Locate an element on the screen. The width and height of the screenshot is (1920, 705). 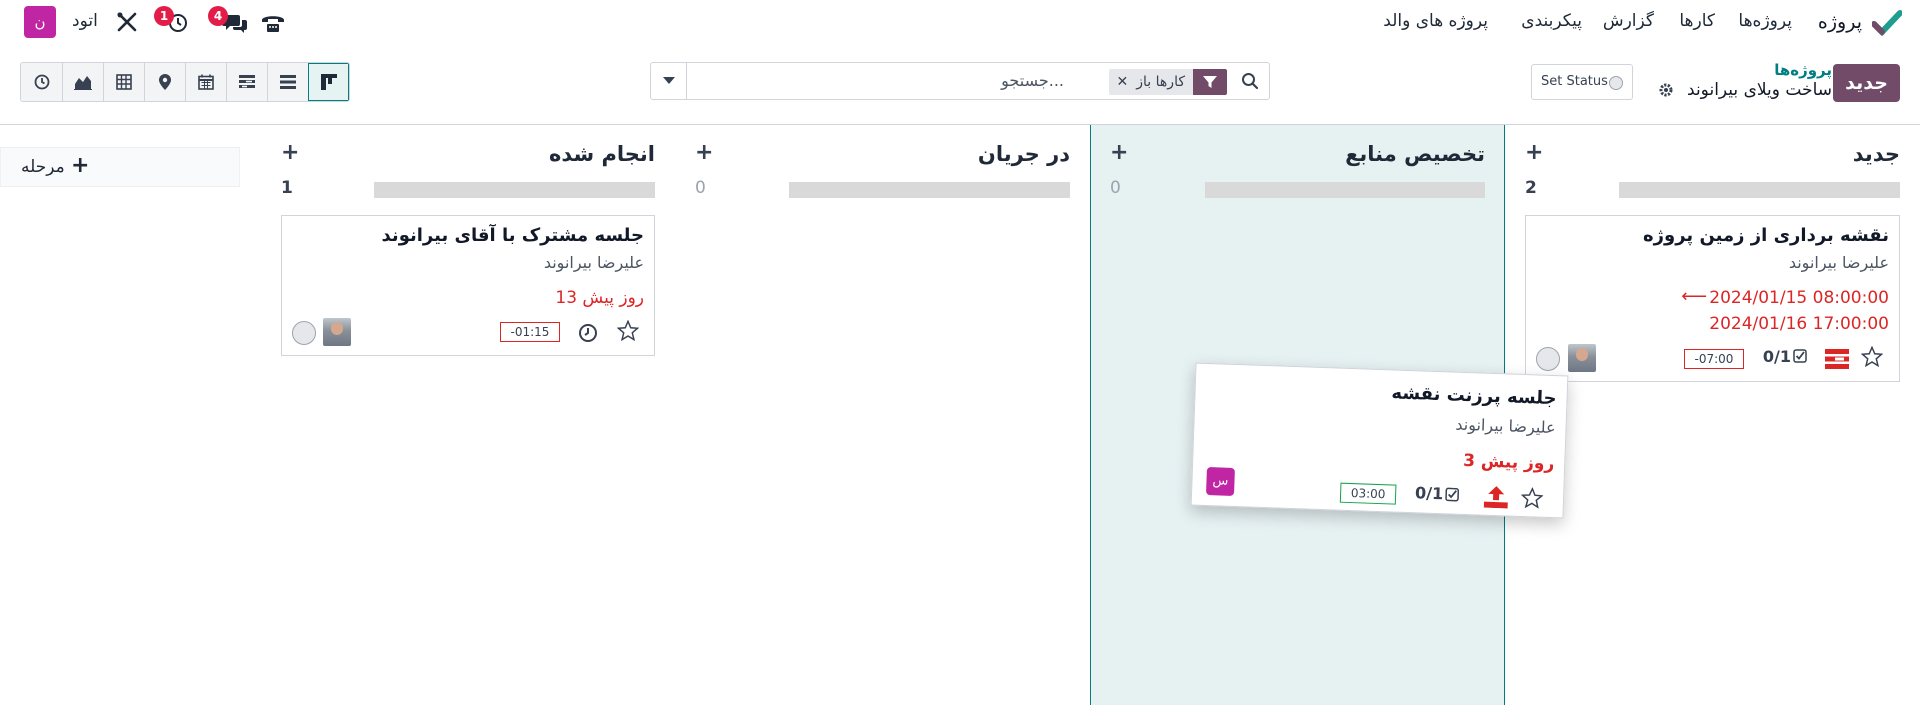
gantt-icon is located at coordinates (247, 81).